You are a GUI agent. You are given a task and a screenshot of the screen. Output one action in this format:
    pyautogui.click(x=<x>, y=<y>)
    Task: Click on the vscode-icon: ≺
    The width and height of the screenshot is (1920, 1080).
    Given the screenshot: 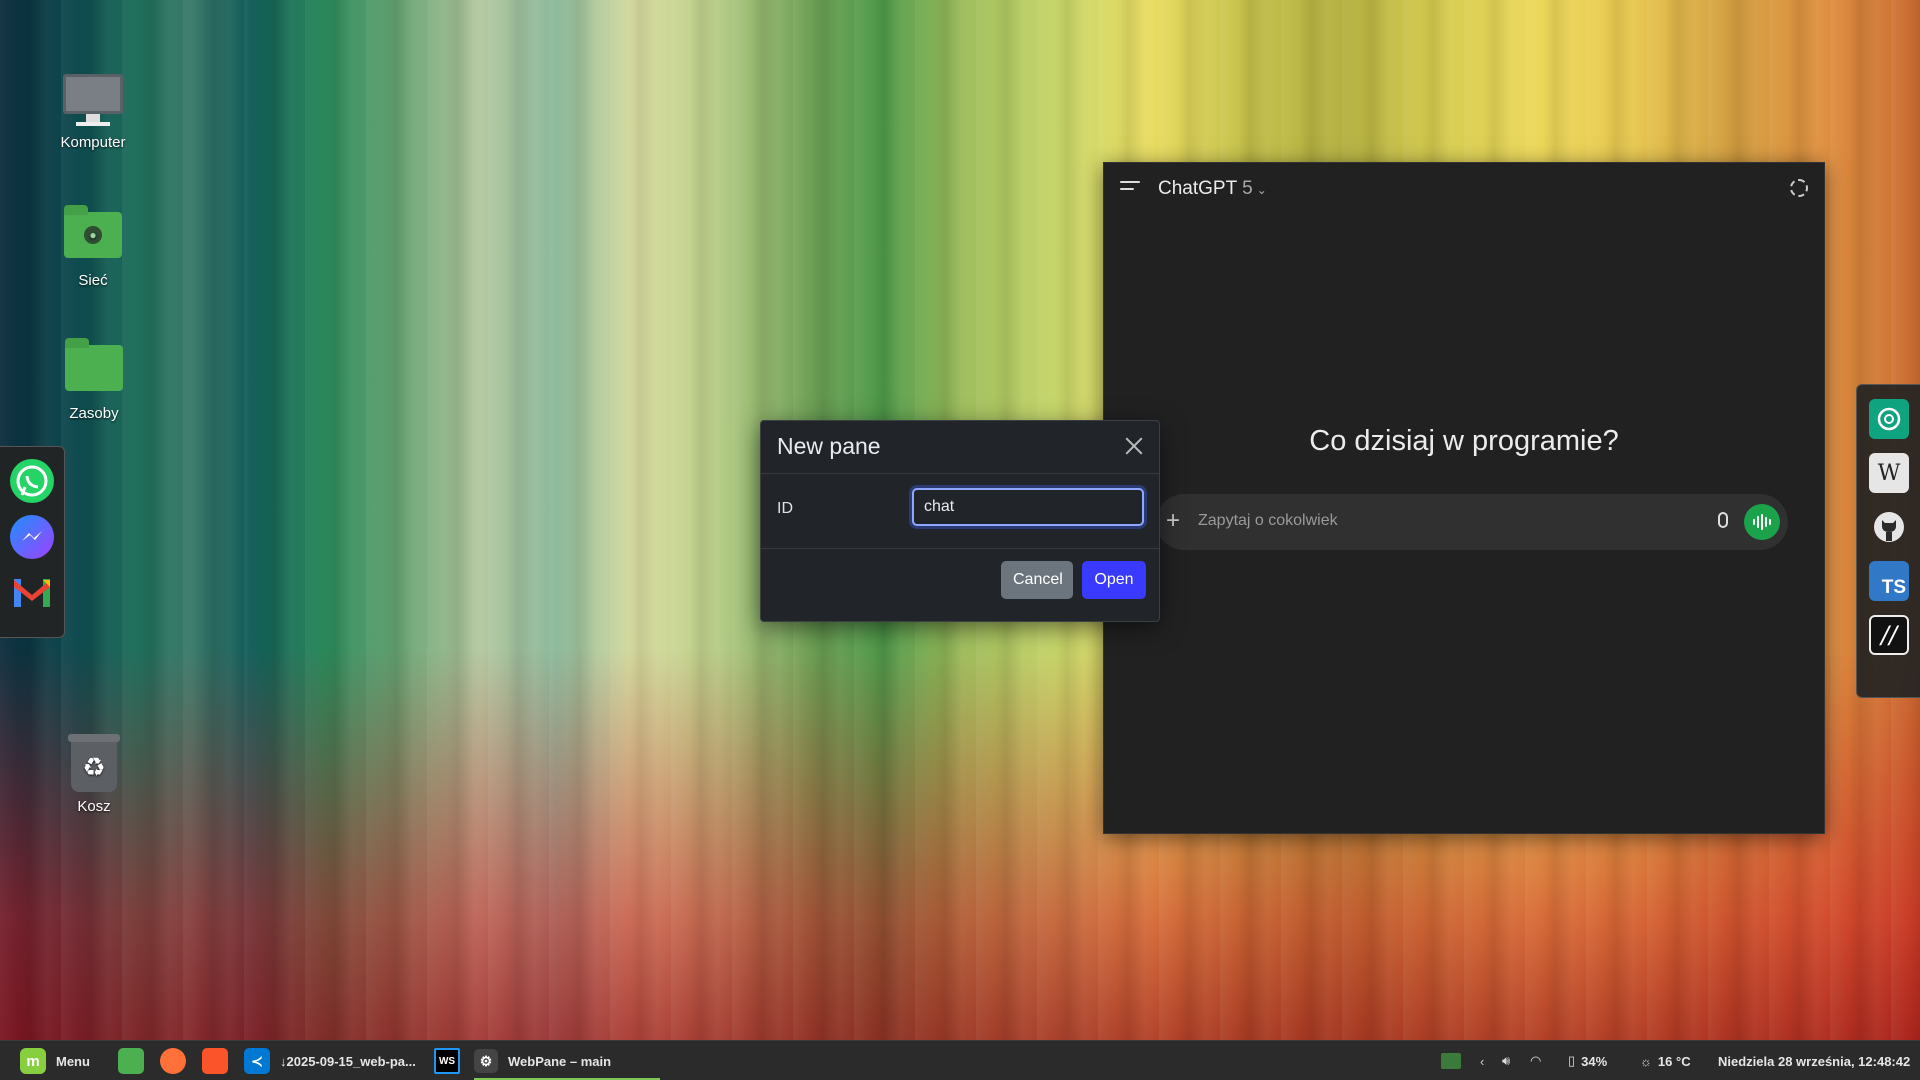 What is the action you would take?
    pyautogui.click(x=257, y=1061)
    